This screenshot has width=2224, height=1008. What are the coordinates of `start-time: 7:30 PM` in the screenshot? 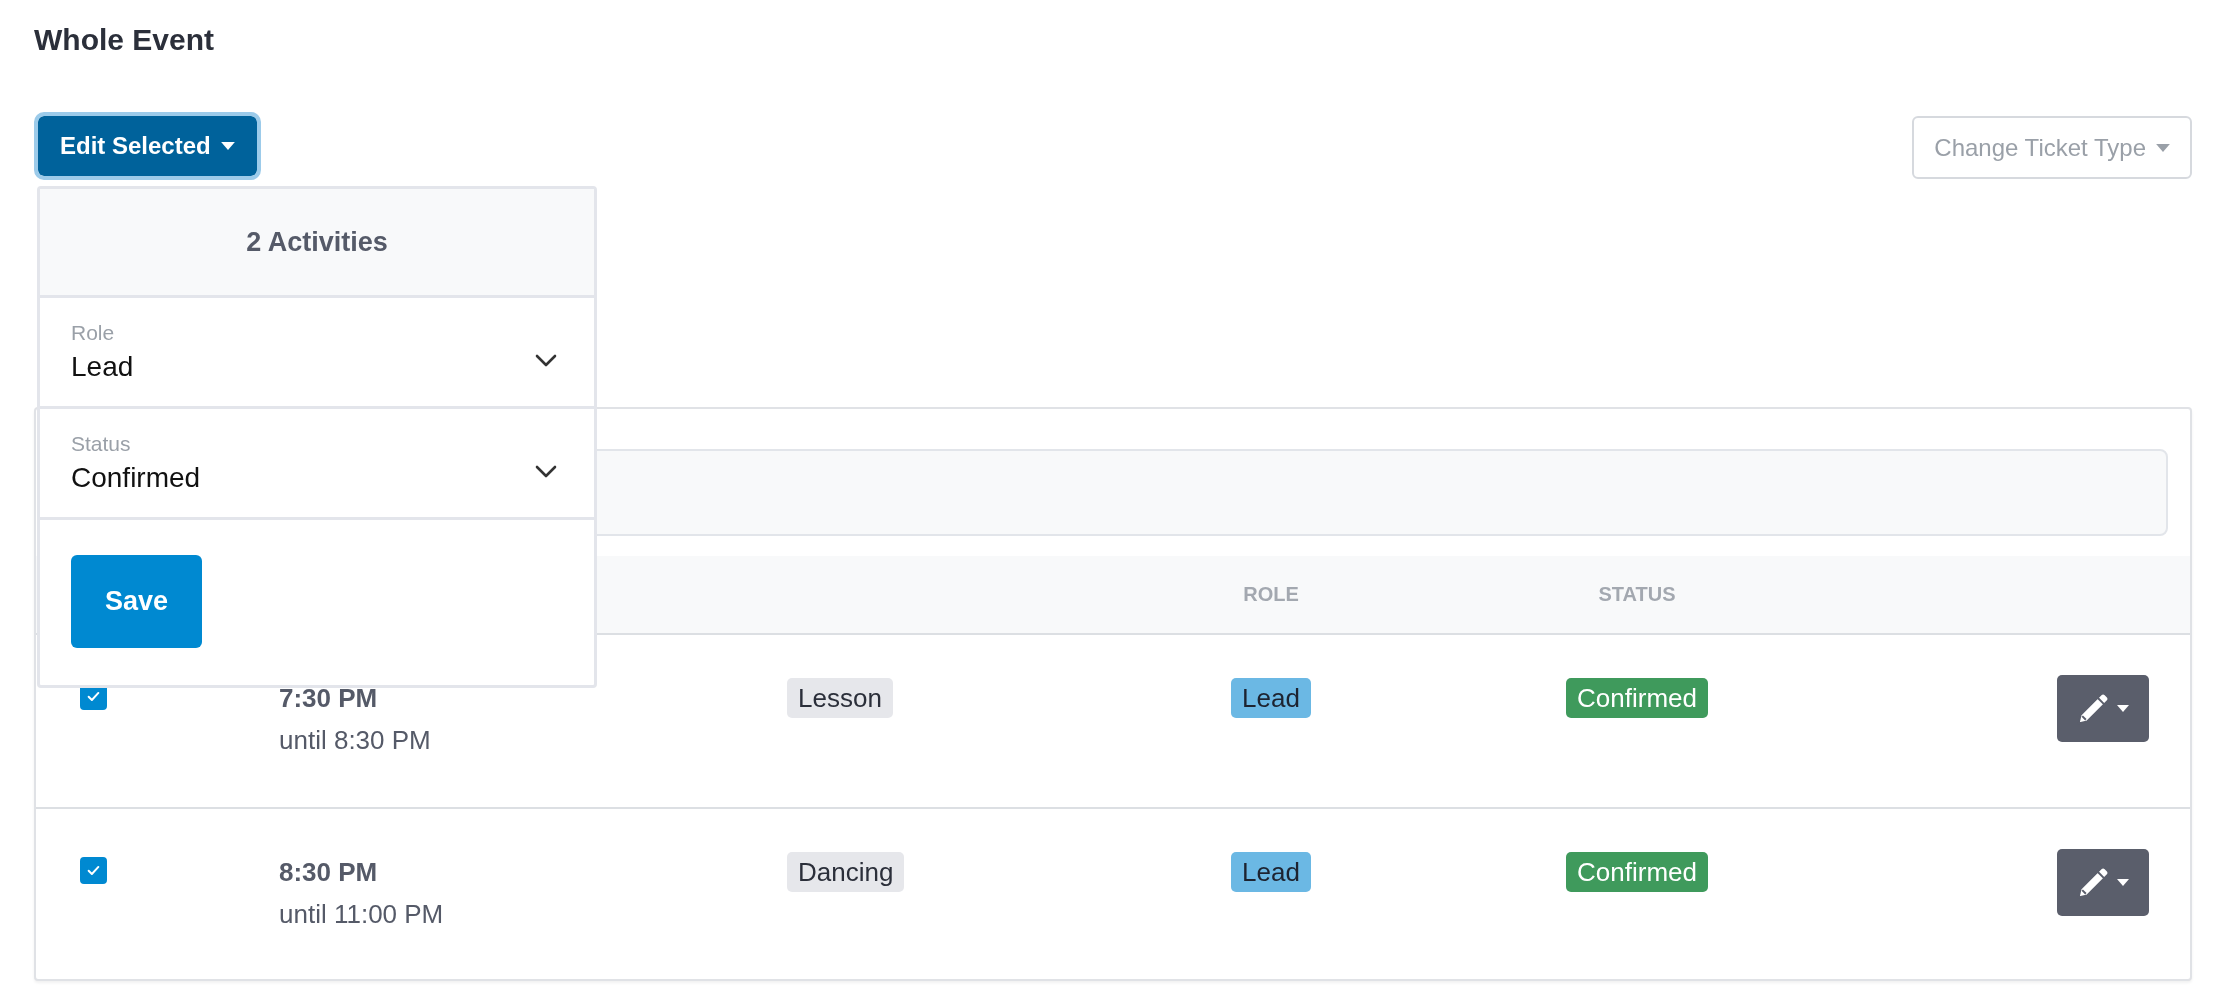 It's located at (328, 698).